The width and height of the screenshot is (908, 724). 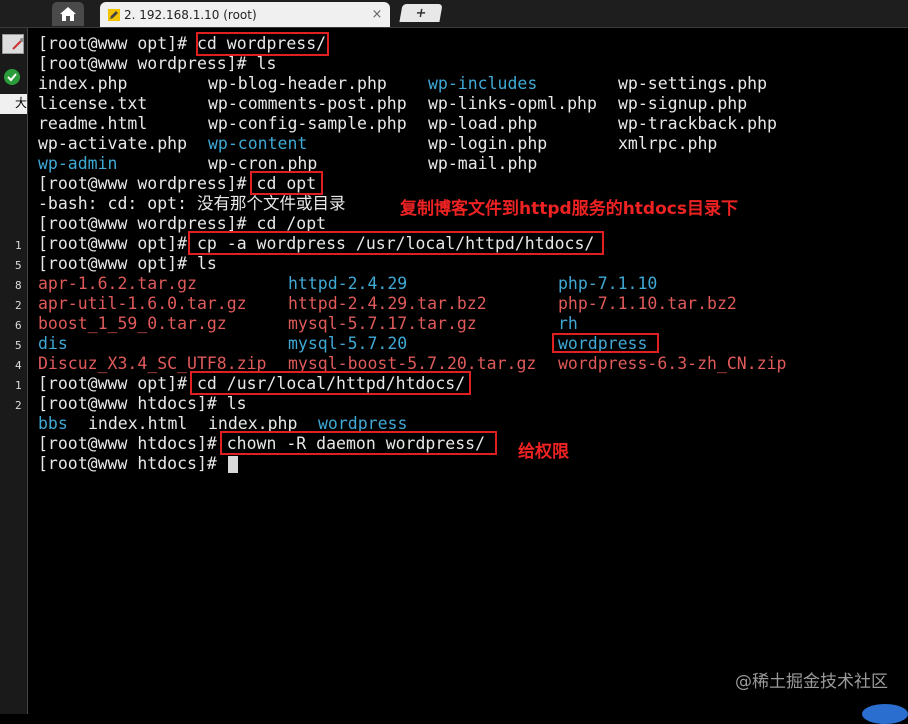 I want to click on ls-entry: wp-comments-post.php, so click(x=307, y=103).